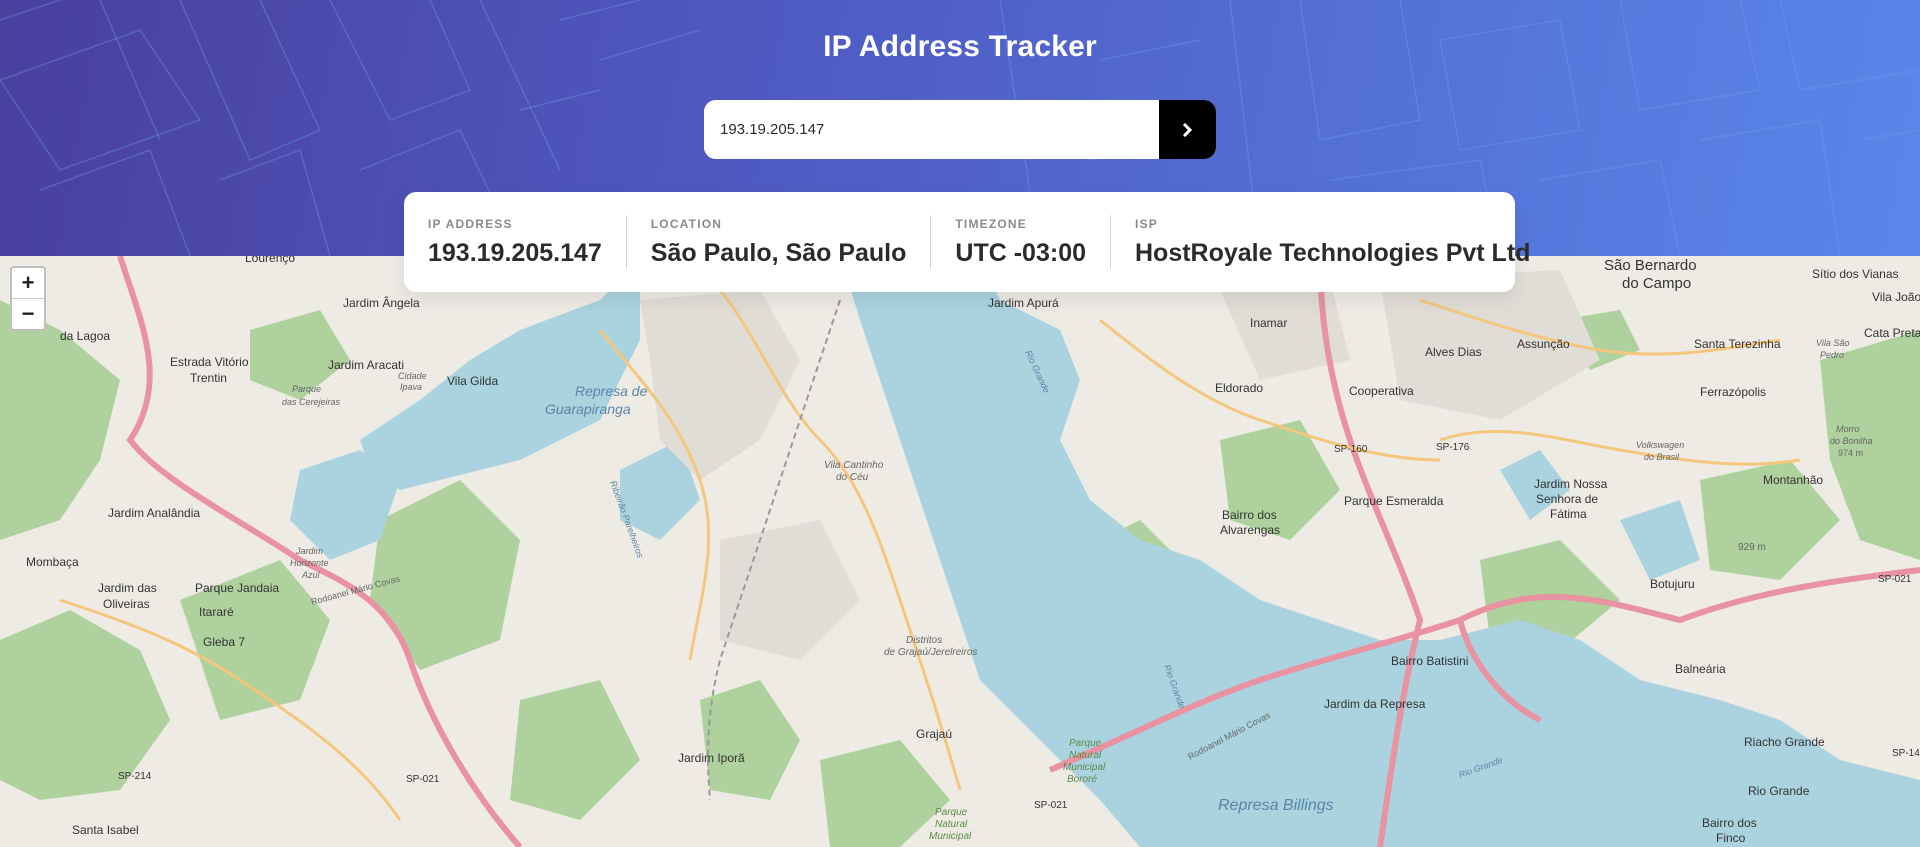 The height and width of the screenshot is (847, 1920). Describe the element at coordinates (209, 362) in the screenshot. I see `map-label: Estrada Vitório` at that location.